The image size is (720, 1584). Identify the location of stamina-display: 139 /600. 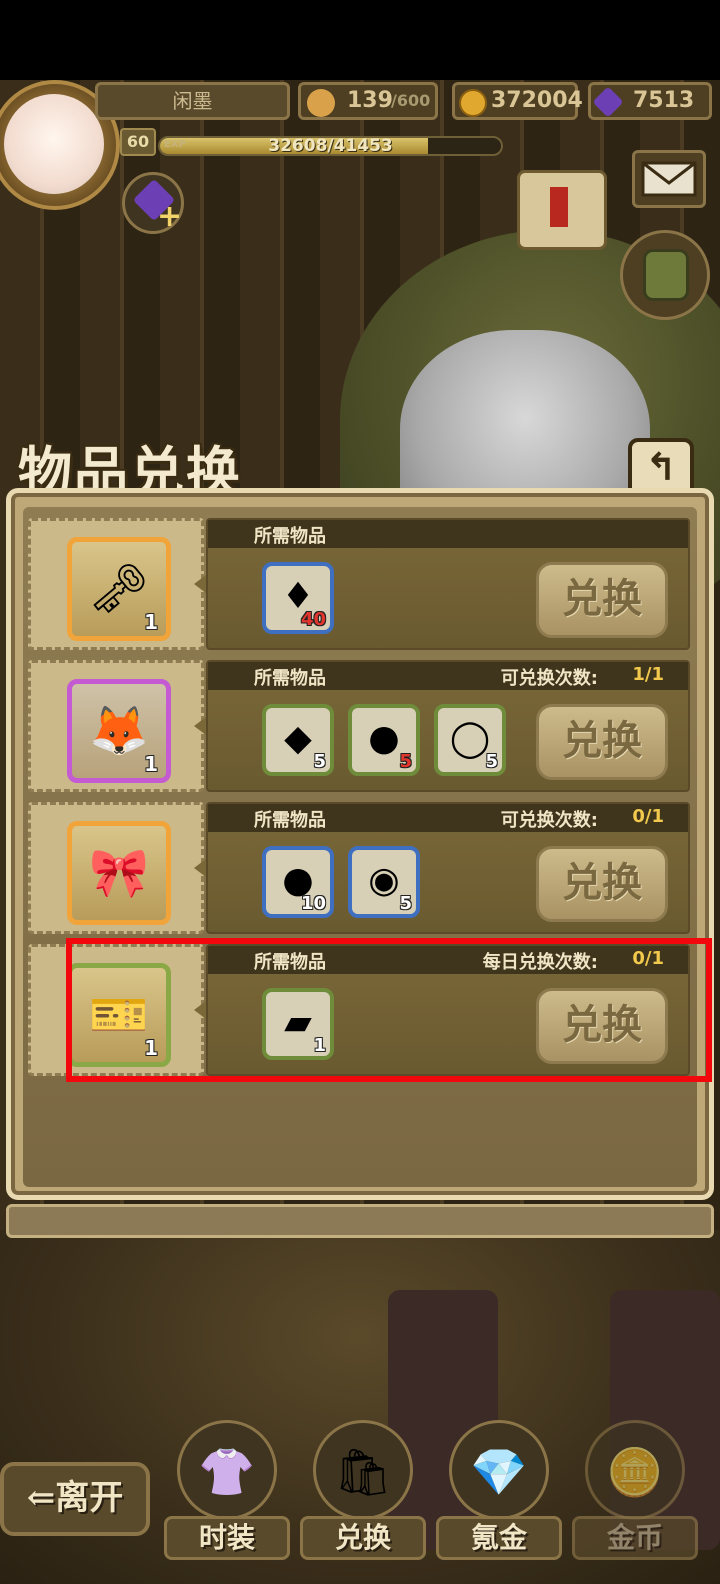
(368, 101).